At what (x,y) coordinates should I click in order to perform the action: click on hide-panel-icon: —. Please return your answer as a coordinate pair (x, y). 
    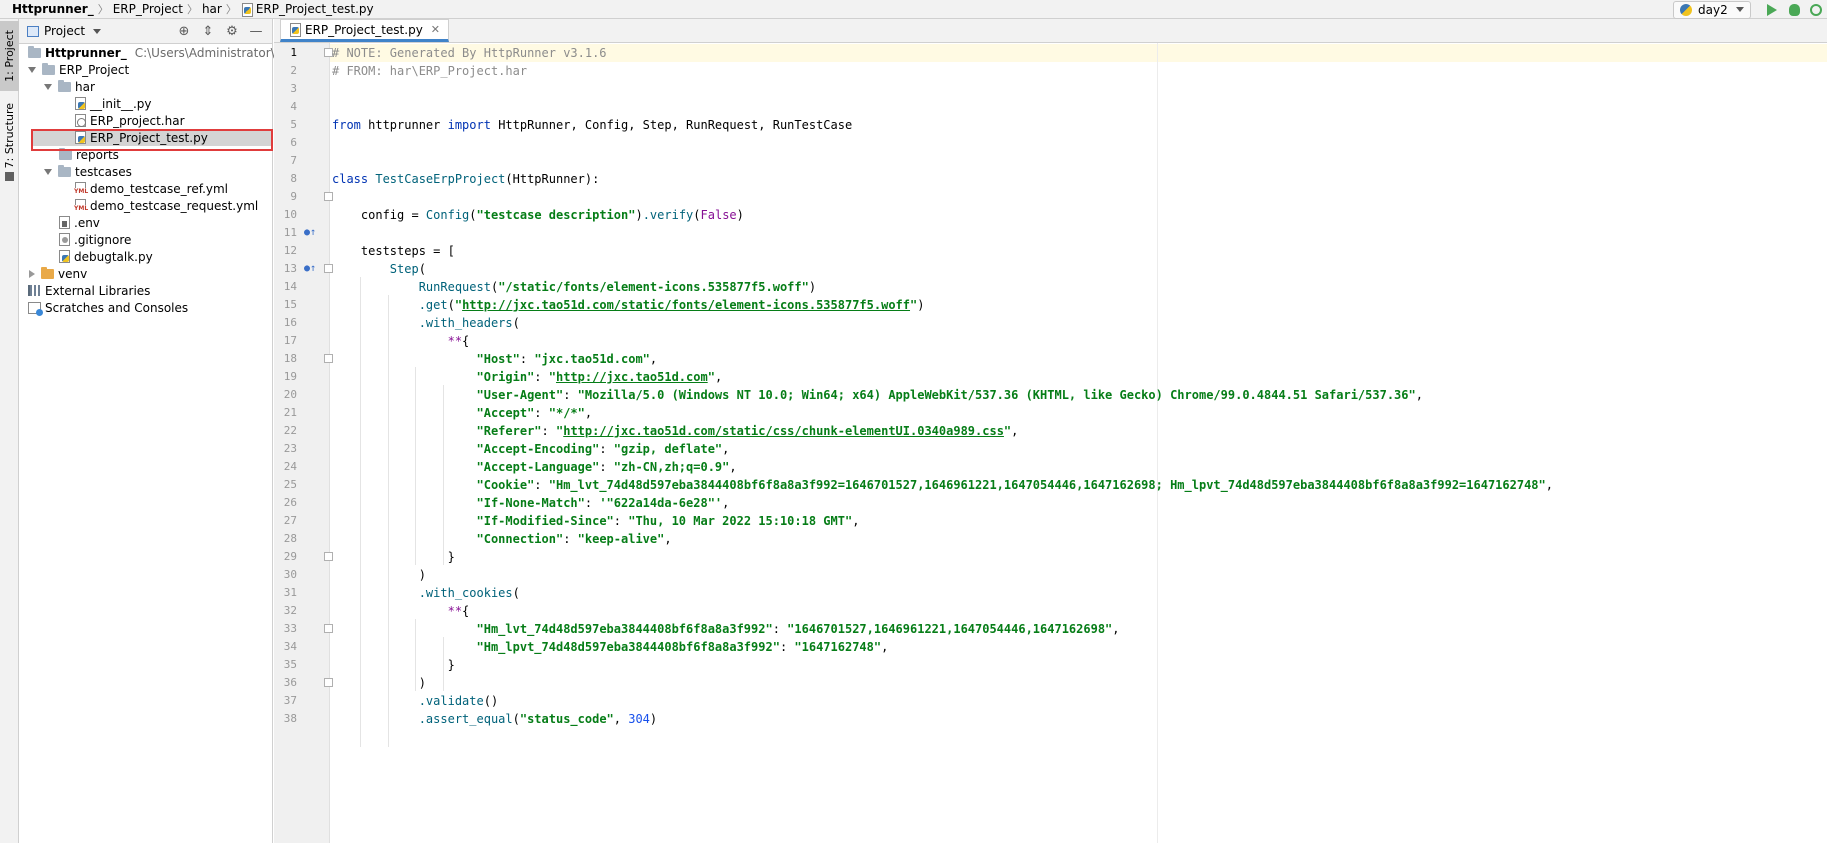
    Looking at the image, I should click on (256, 31).